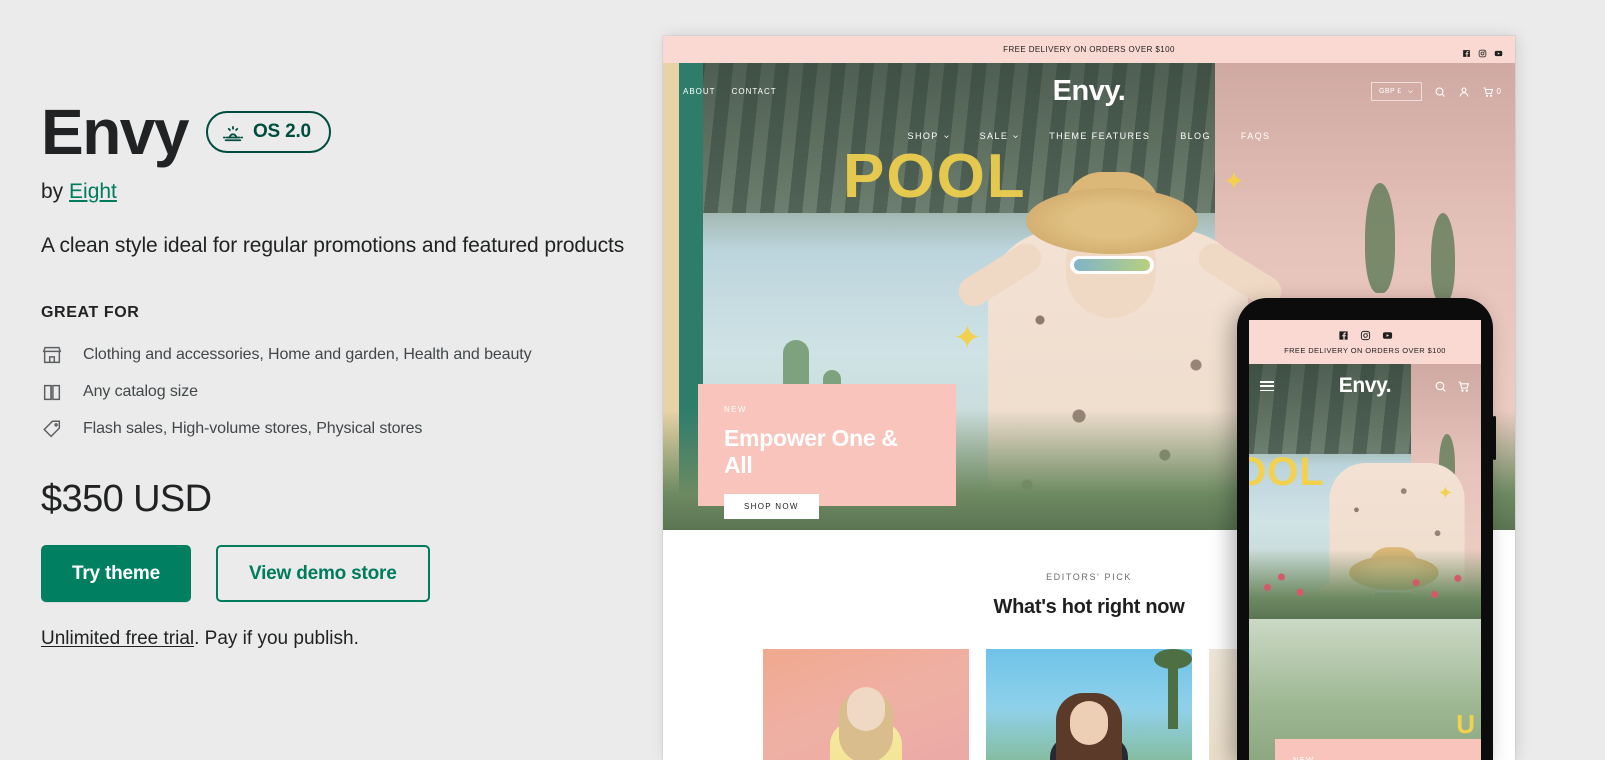 The image size is (1605, 760). Describe the element at coordinates (771, 506) in the screenshot. I see `shop-now-button: SHOP NOW` at that location.